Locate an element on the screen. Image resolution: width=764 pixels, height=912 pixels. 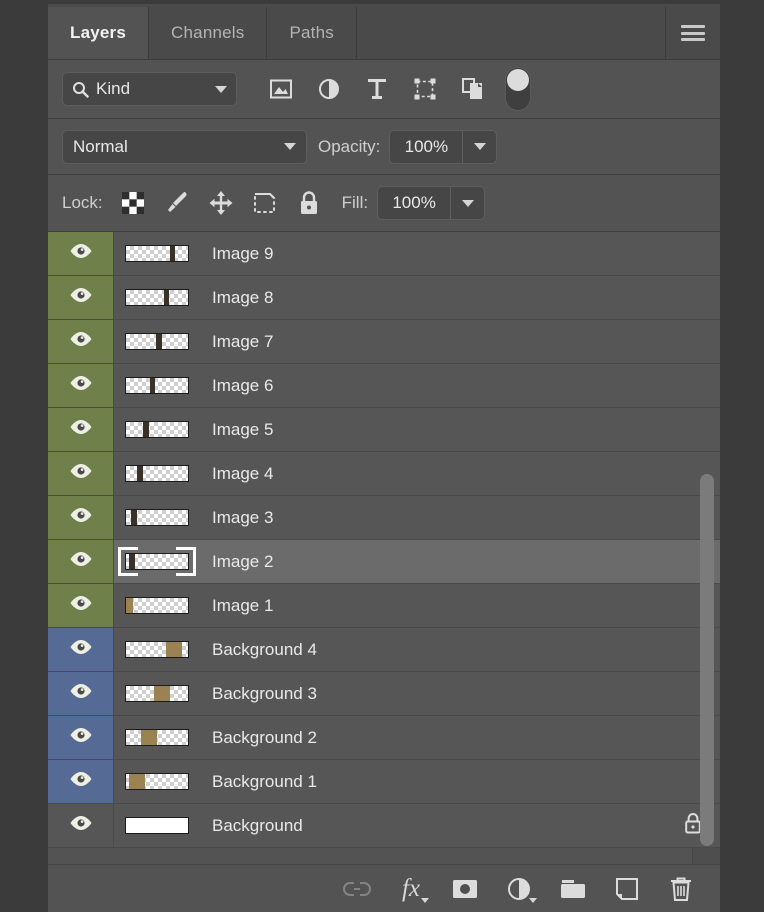
tab-layers: Layers is located at coordinates (99, 33).